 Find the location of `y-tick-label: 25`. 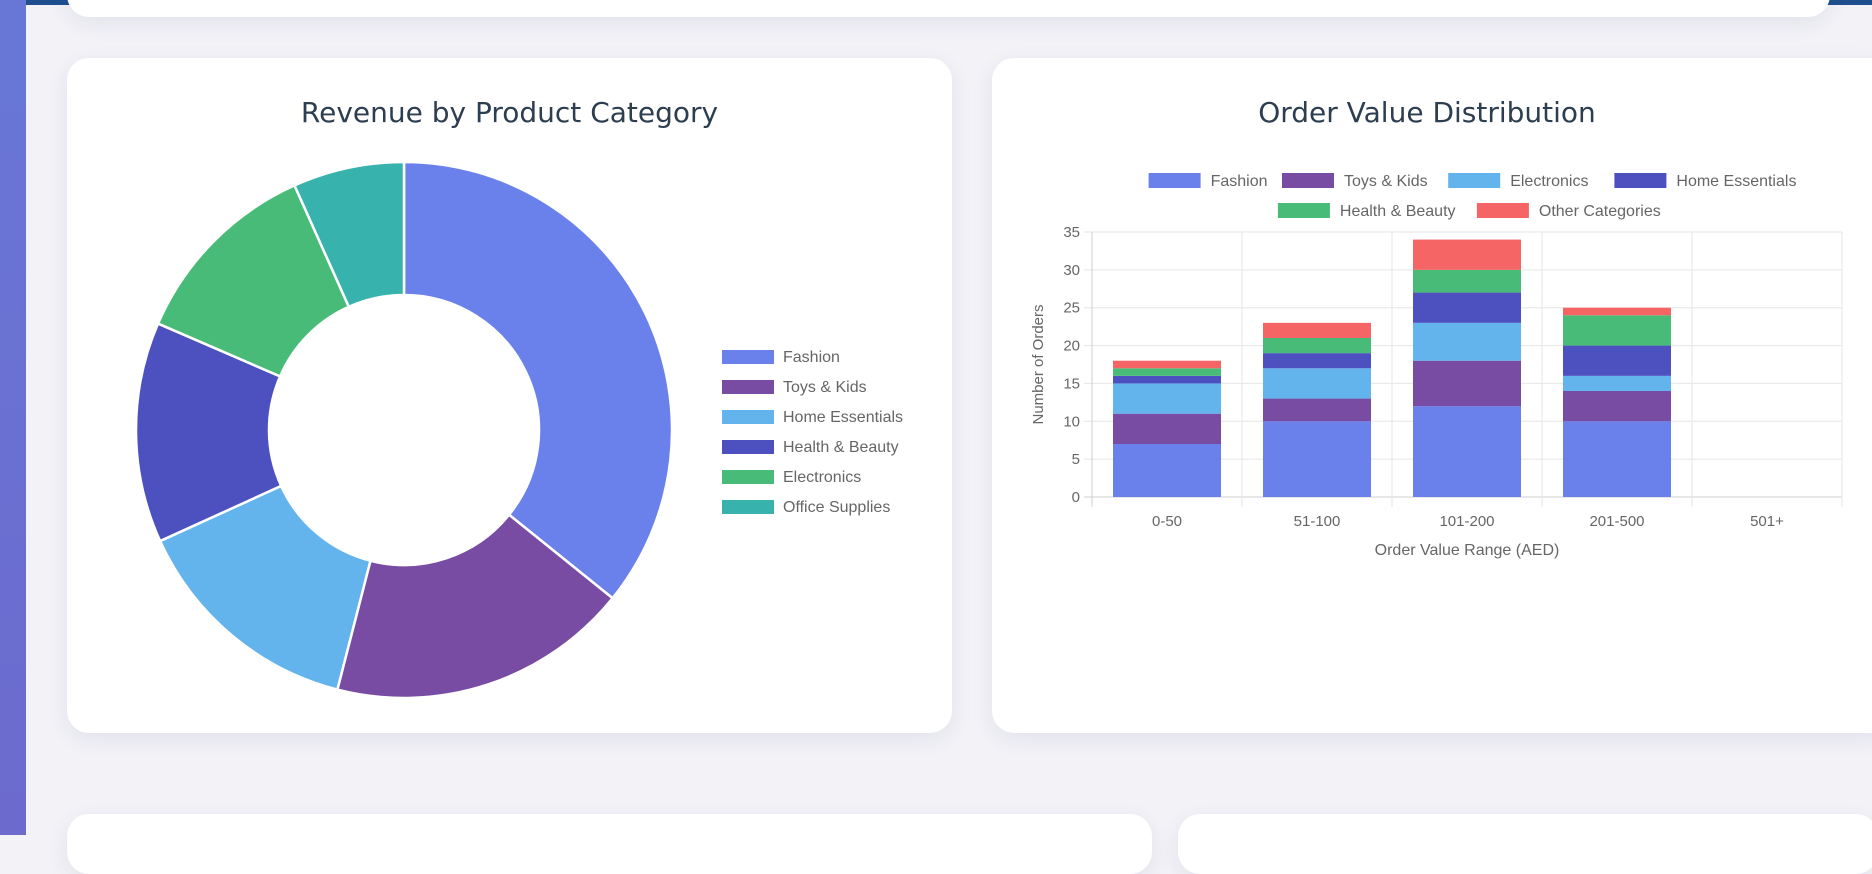

y-tick-label: 25 is located at coordinates (1071, 308).